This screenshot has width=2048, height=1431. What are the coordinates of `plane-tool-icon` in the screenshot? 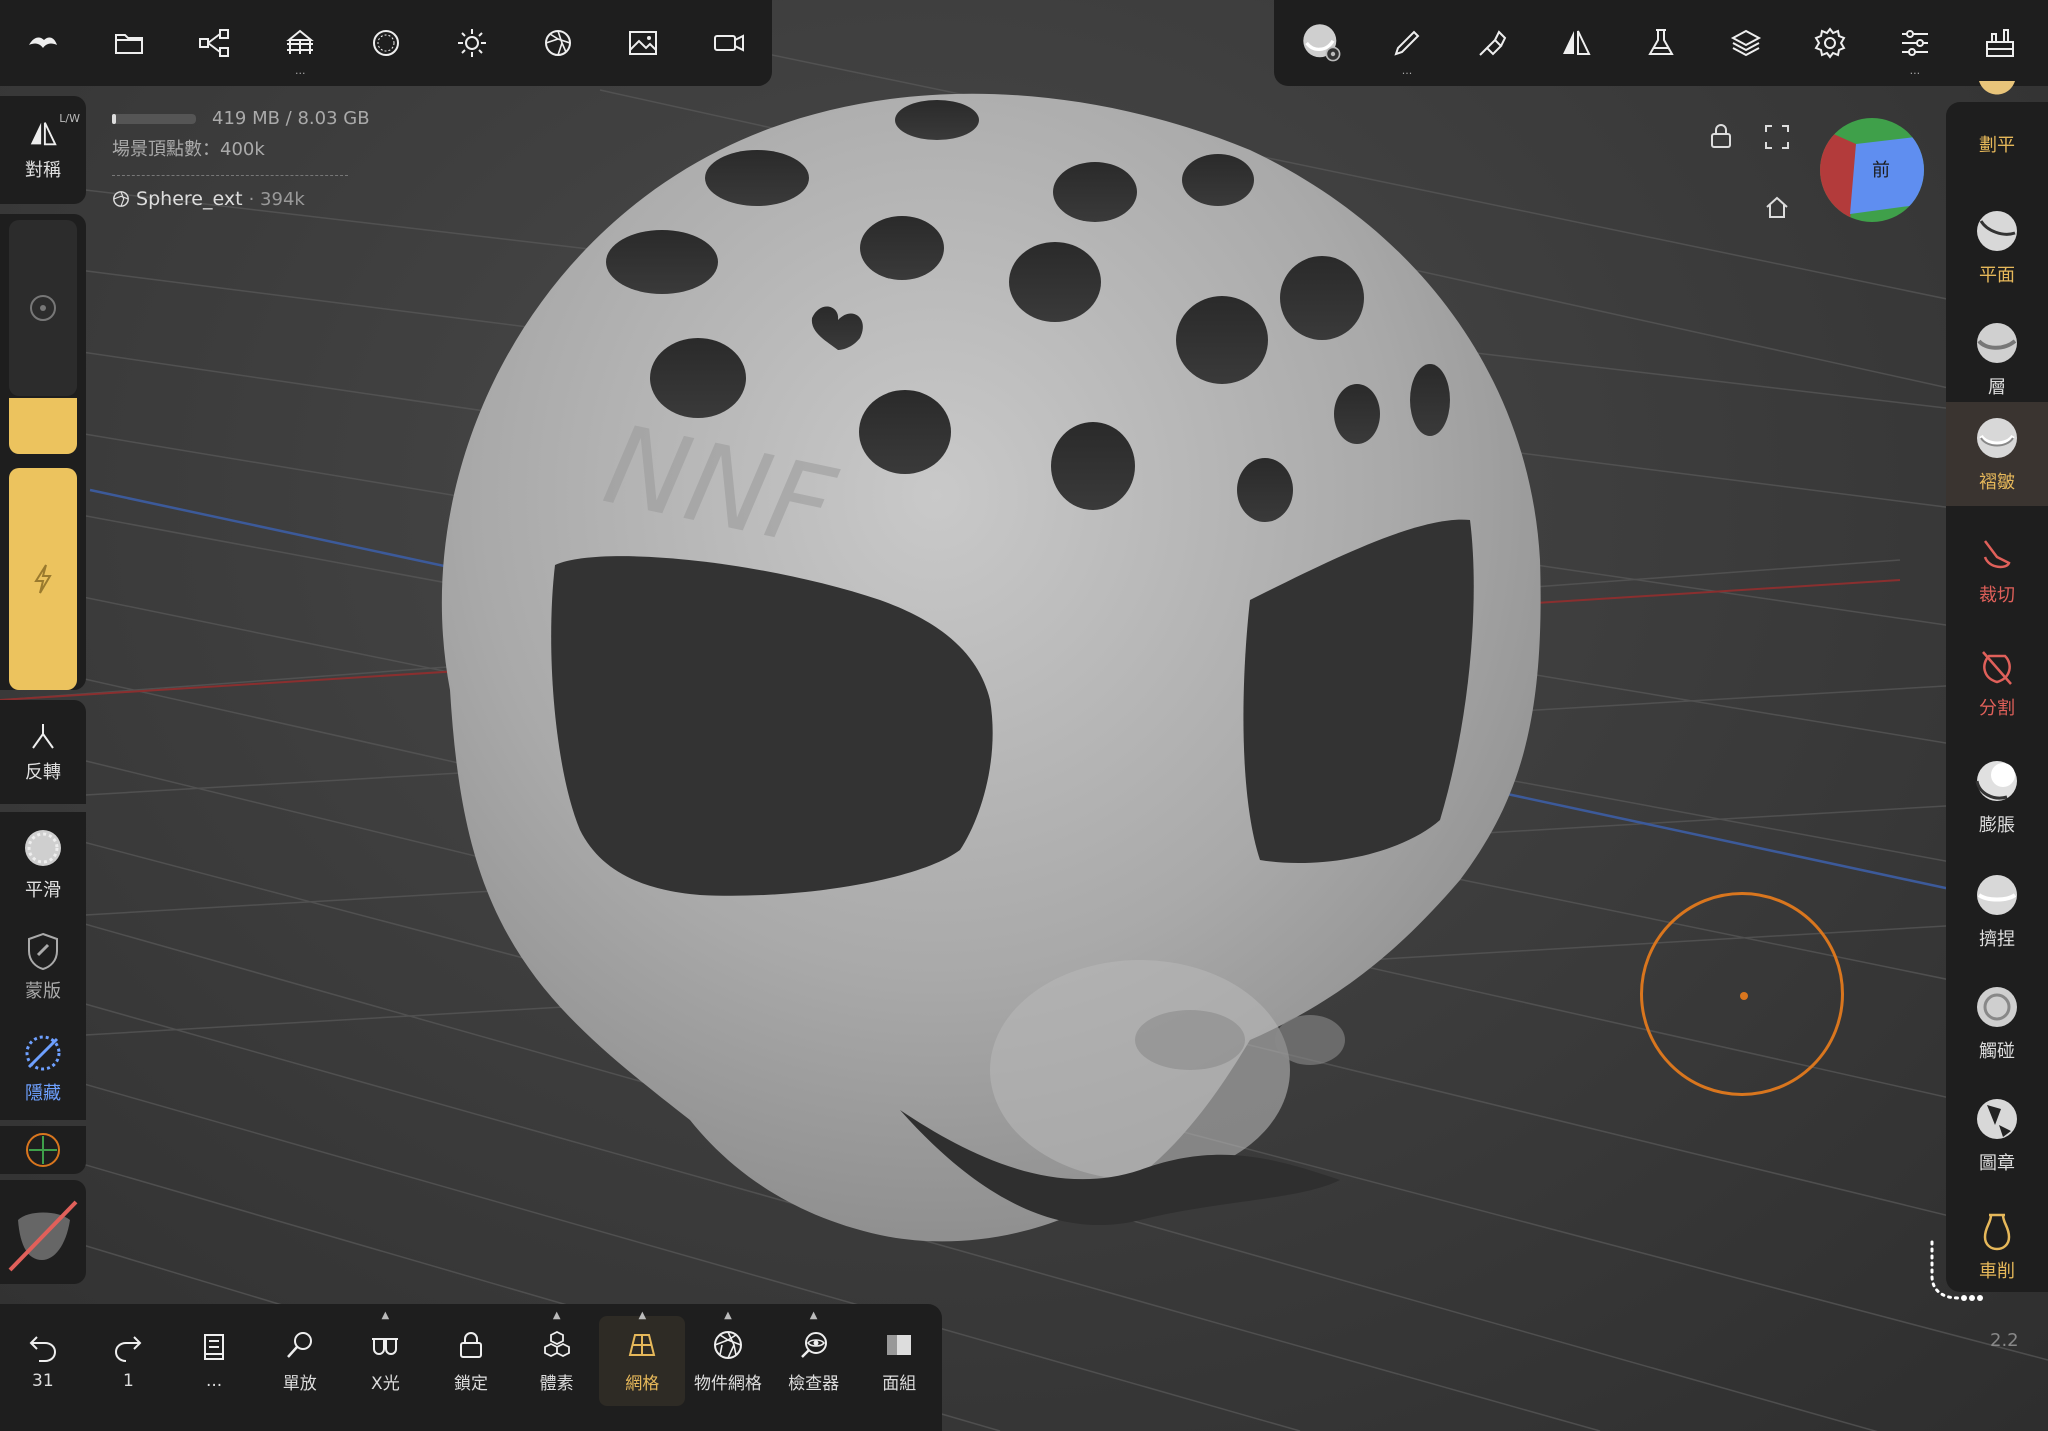 It's located at (1997, 230).